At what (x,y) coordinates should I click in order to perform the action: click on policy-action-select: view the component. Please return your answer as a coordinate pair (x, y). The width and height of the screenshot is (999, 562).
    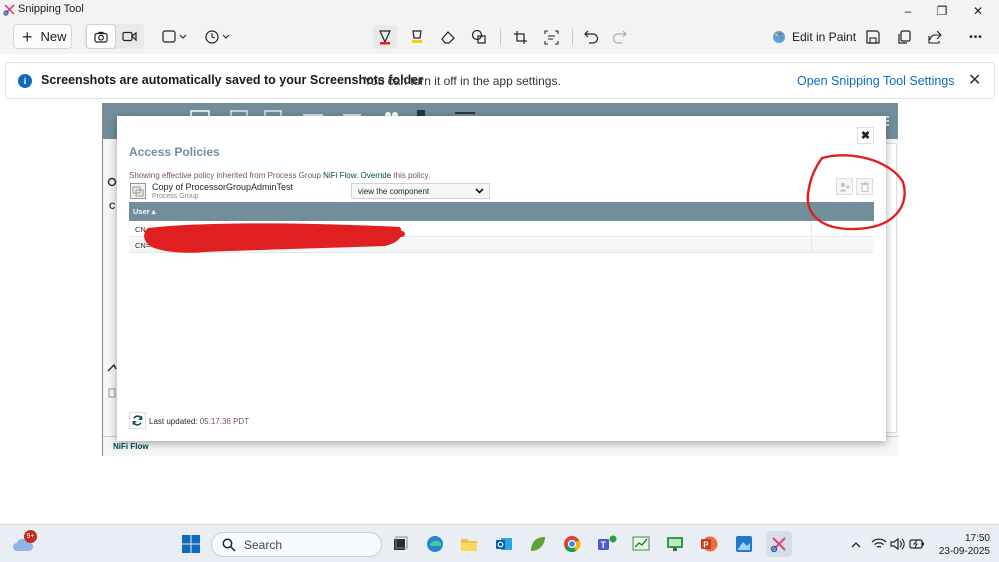
    Looking at the image, I should click on (420, 191).